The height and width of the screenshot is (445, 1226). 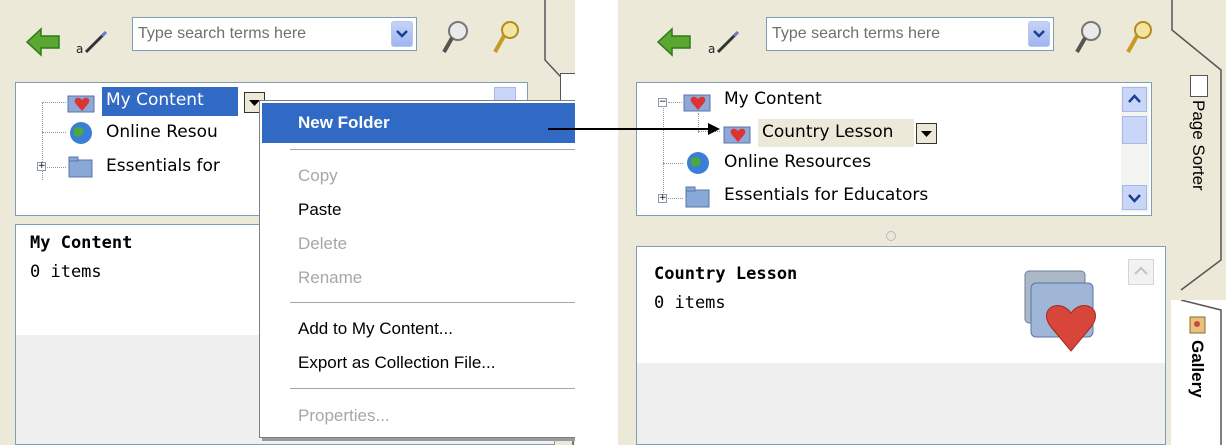 I want to click on tree-item-online-resources: Online Resources, so click(x=835, y=163).